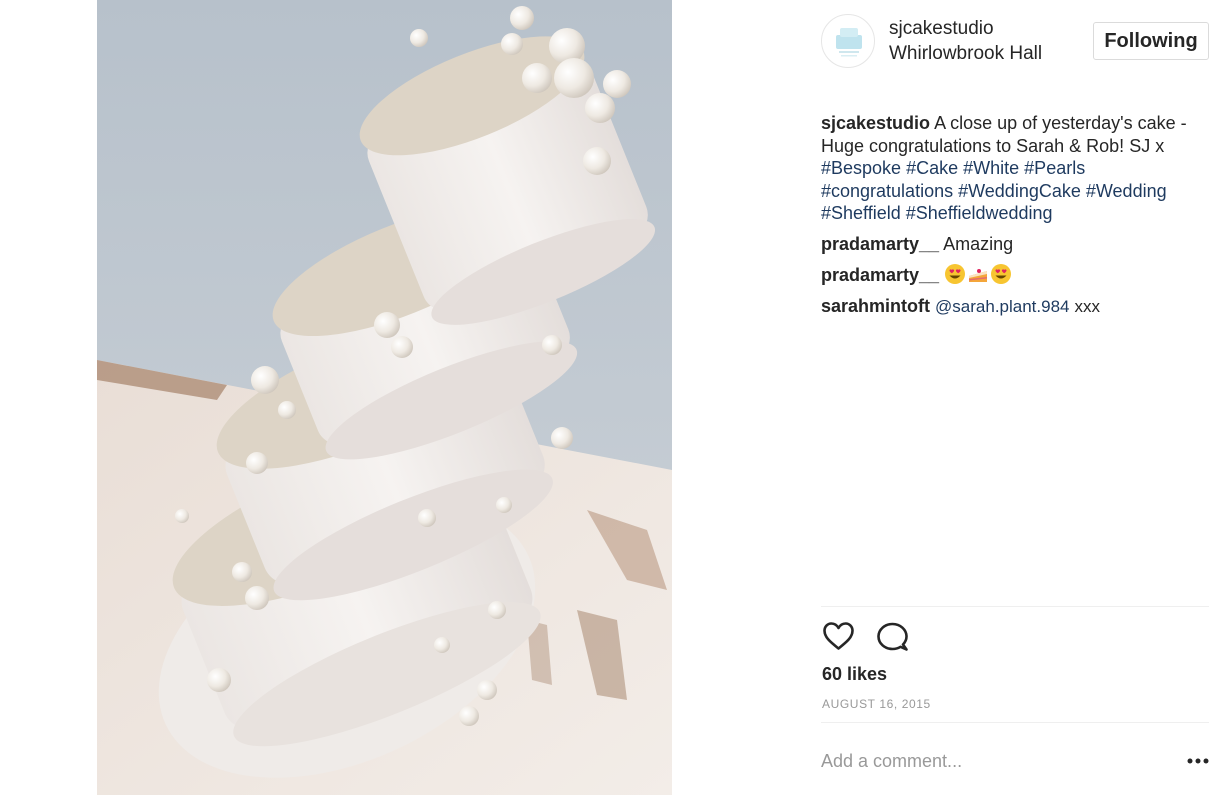  I want to click on likes-count: 60 likes, so click(854, 674).